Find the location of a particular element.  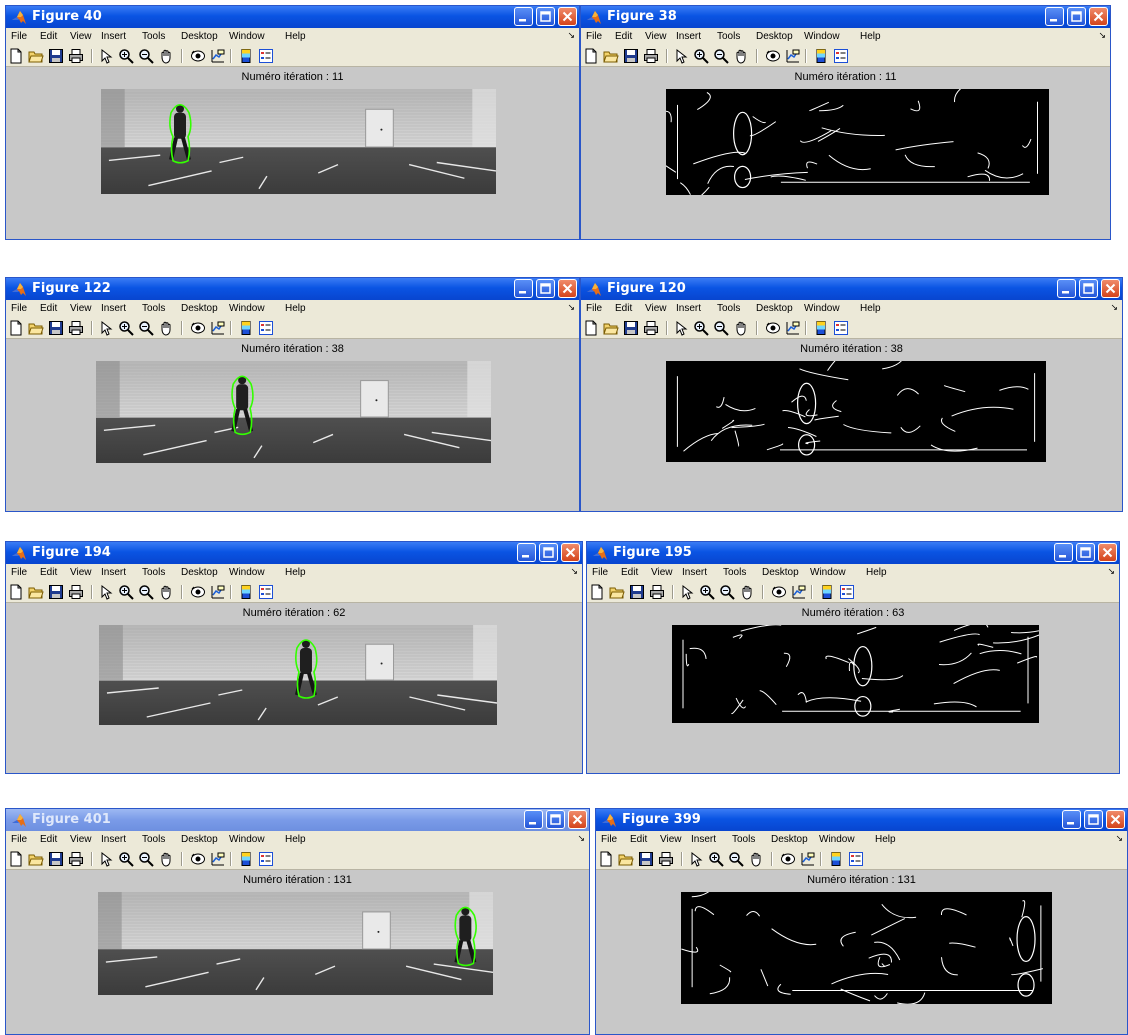

window-title-bar: Figure 401 is located at coordinates (297, 820).